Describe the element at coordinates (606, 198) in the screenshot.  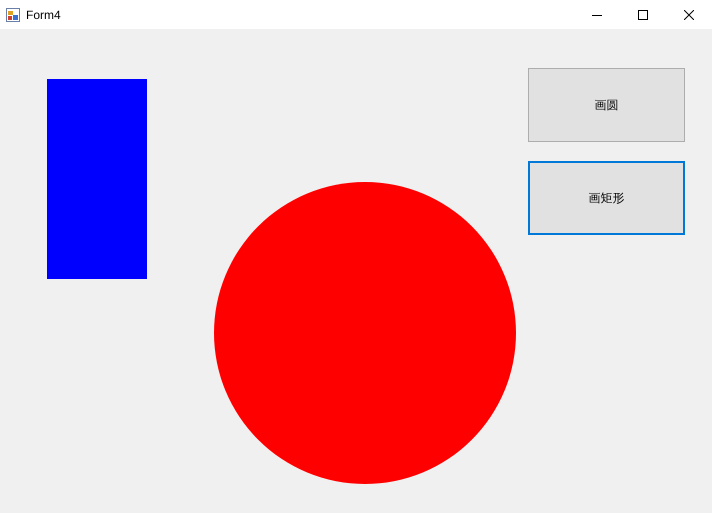
I see `form-button: 画矩形` at that location.